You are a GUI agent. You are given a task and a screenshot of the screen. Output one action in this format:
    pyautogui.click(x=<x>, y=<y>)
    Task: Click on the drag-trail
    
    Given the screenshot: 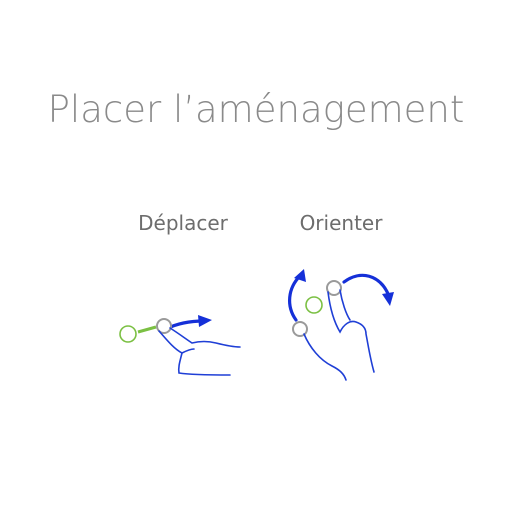 What is the action you would take?
    pyautogui.click(x=147, y=329)
    